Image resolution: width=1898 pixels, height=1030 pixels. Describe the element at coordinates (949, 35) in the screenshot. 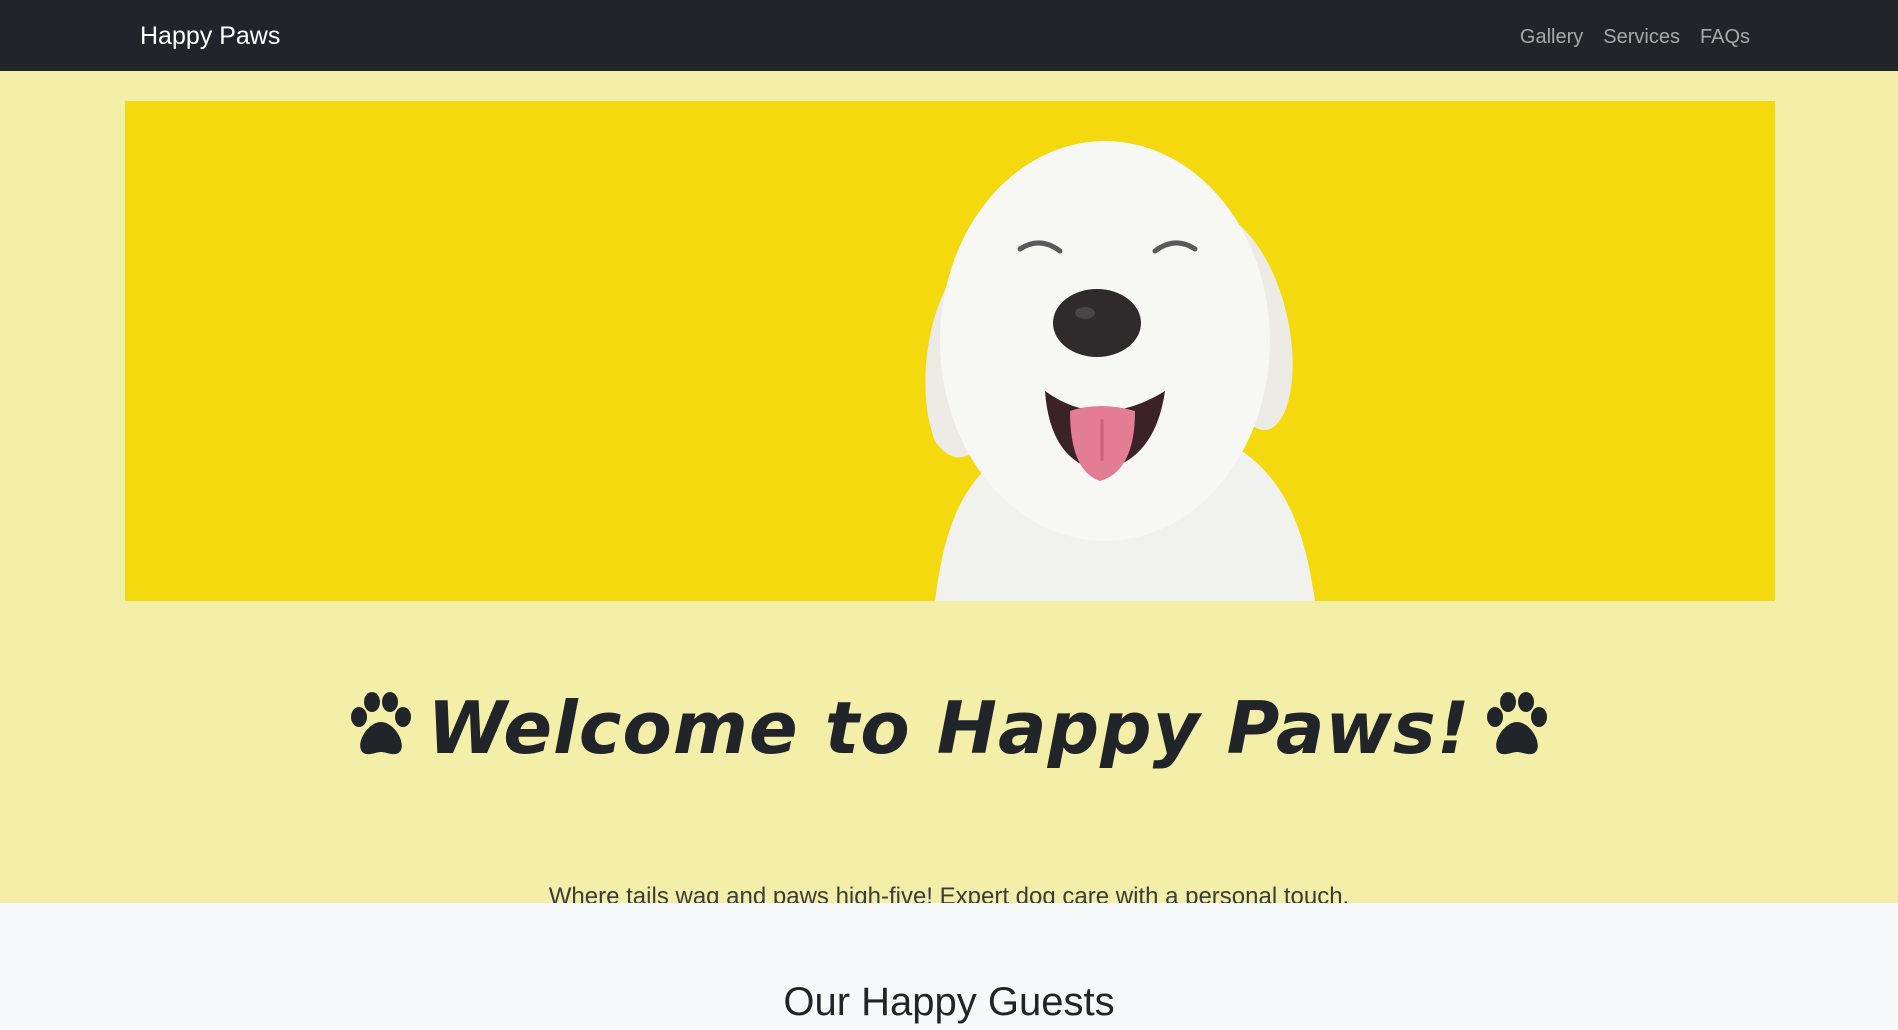

I see `navbar: Happy Paws Gallery Services FAQs` at that location.